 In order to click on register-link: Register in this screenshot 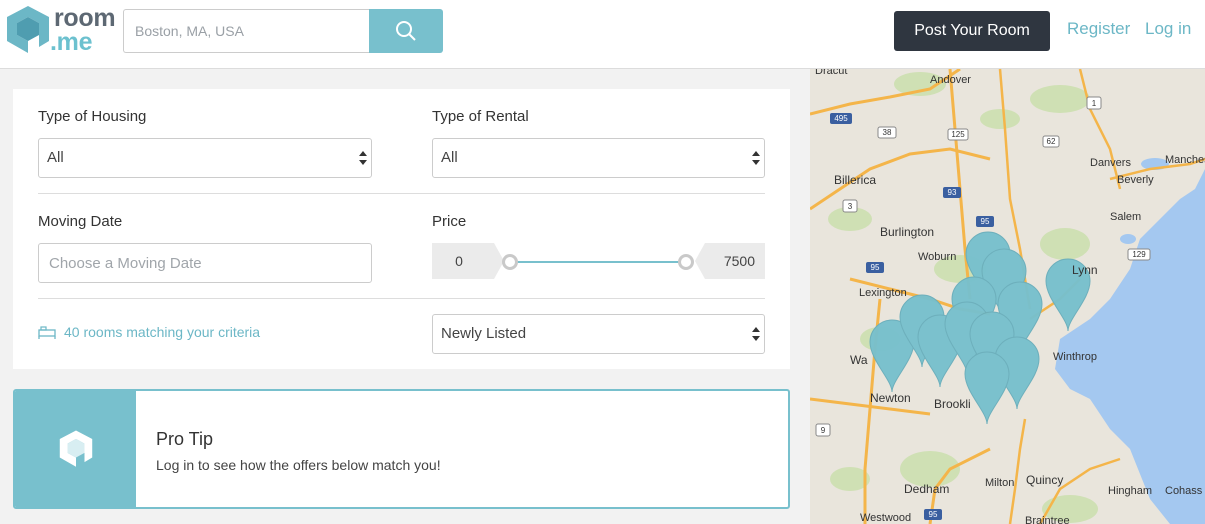, I will do `click(1098, 29)`.